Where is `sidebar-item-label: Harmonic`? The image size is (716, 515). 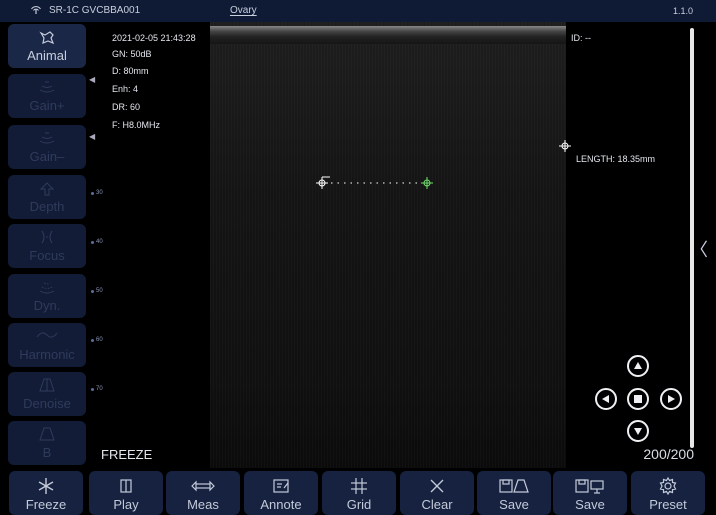
sidebar-item-label: Harmonic is located at coordinates (47, 354).